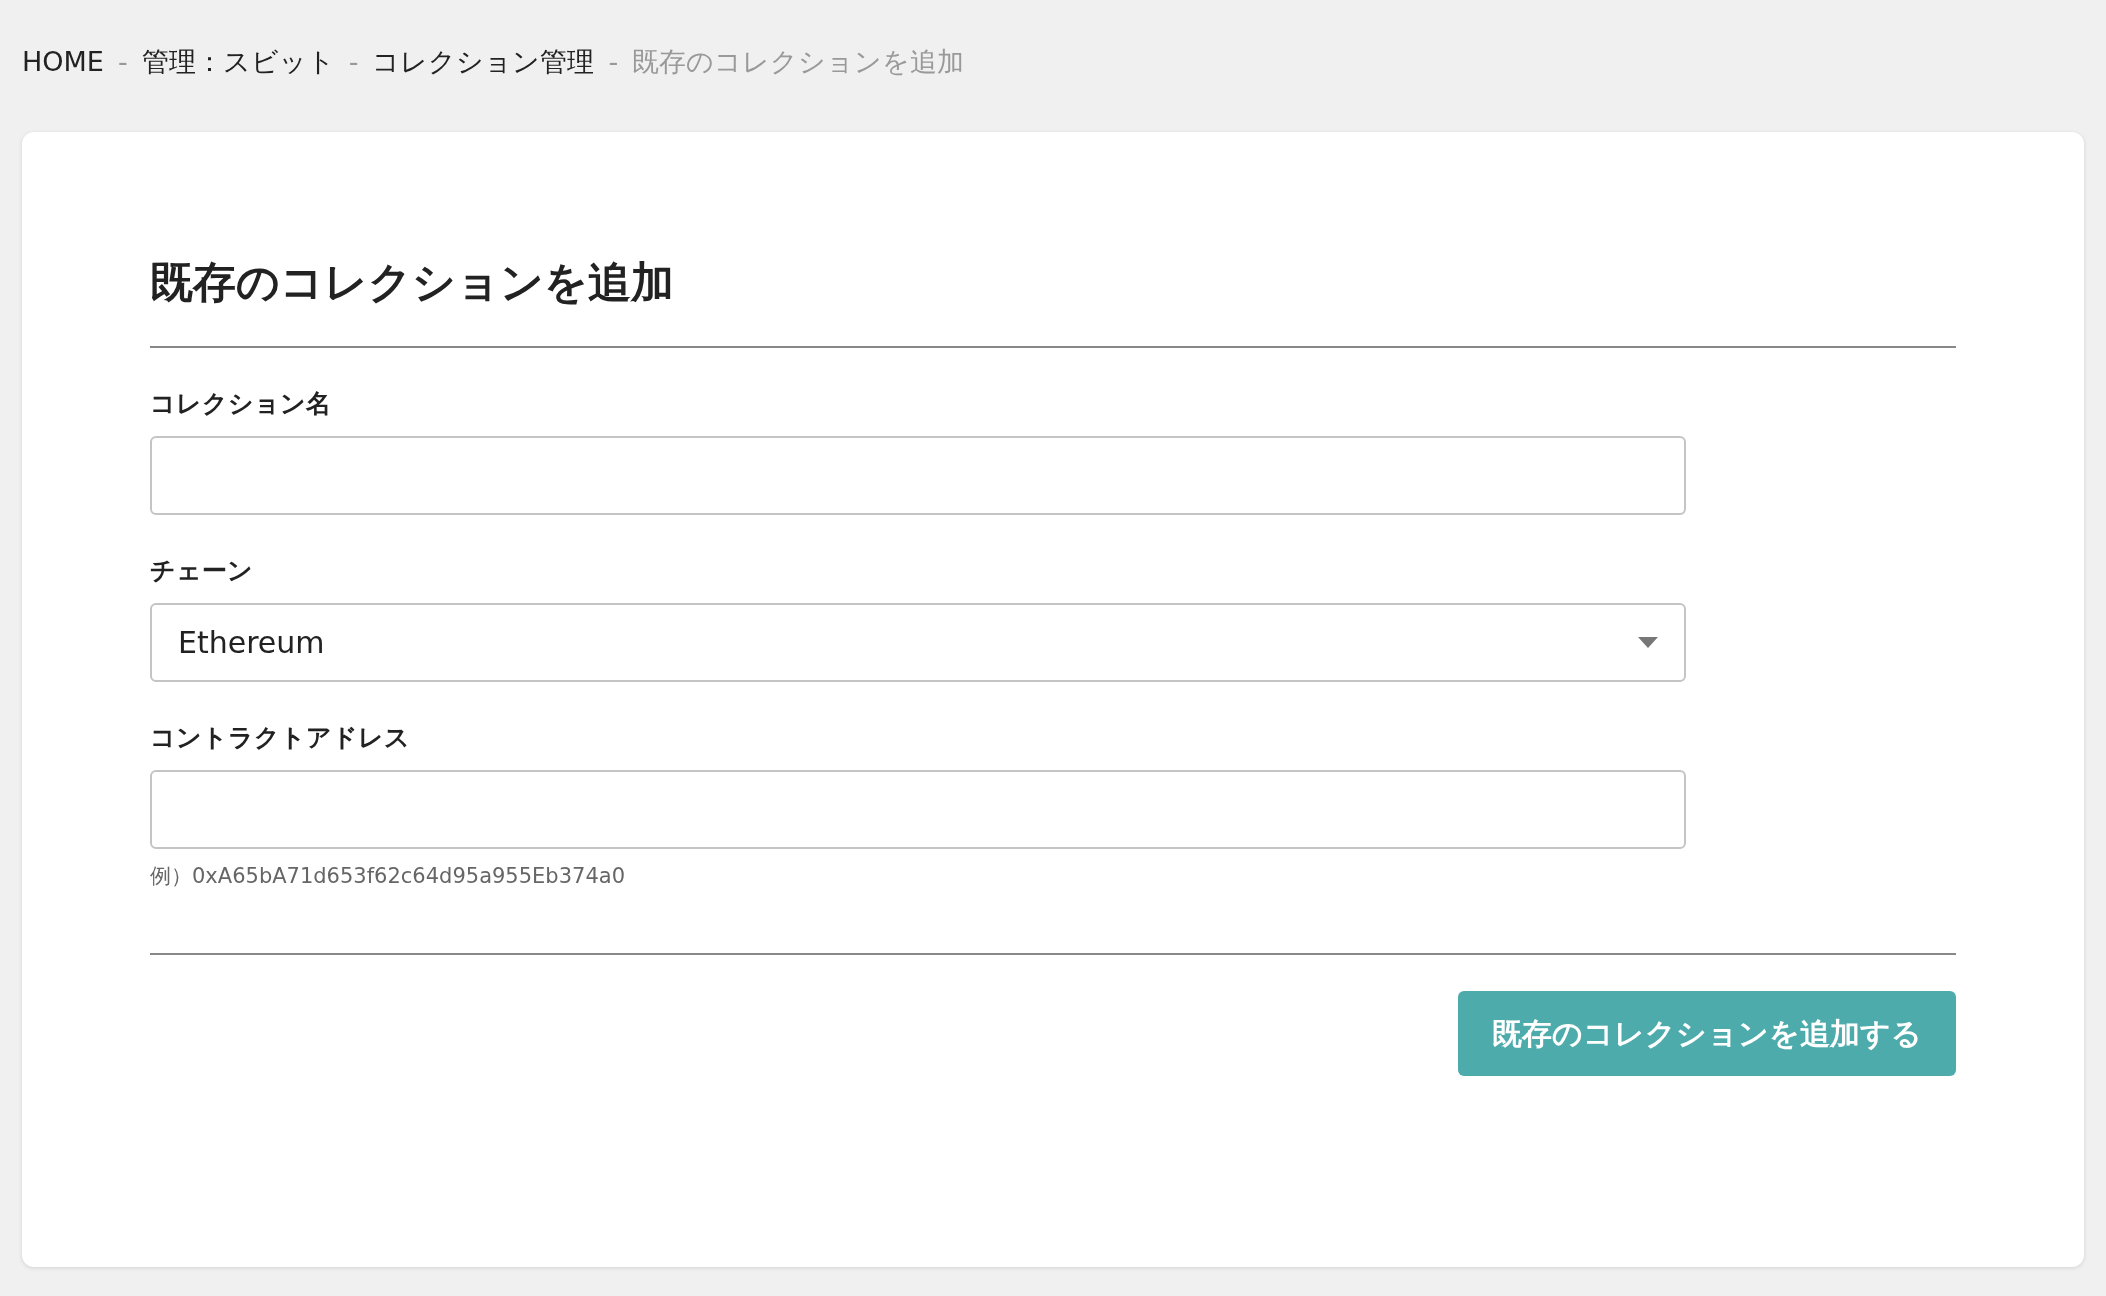  Describe the element at coordinates (238, 62) in the screenshot. I see `breadcrumb-link: 管理：スビット` at that location.